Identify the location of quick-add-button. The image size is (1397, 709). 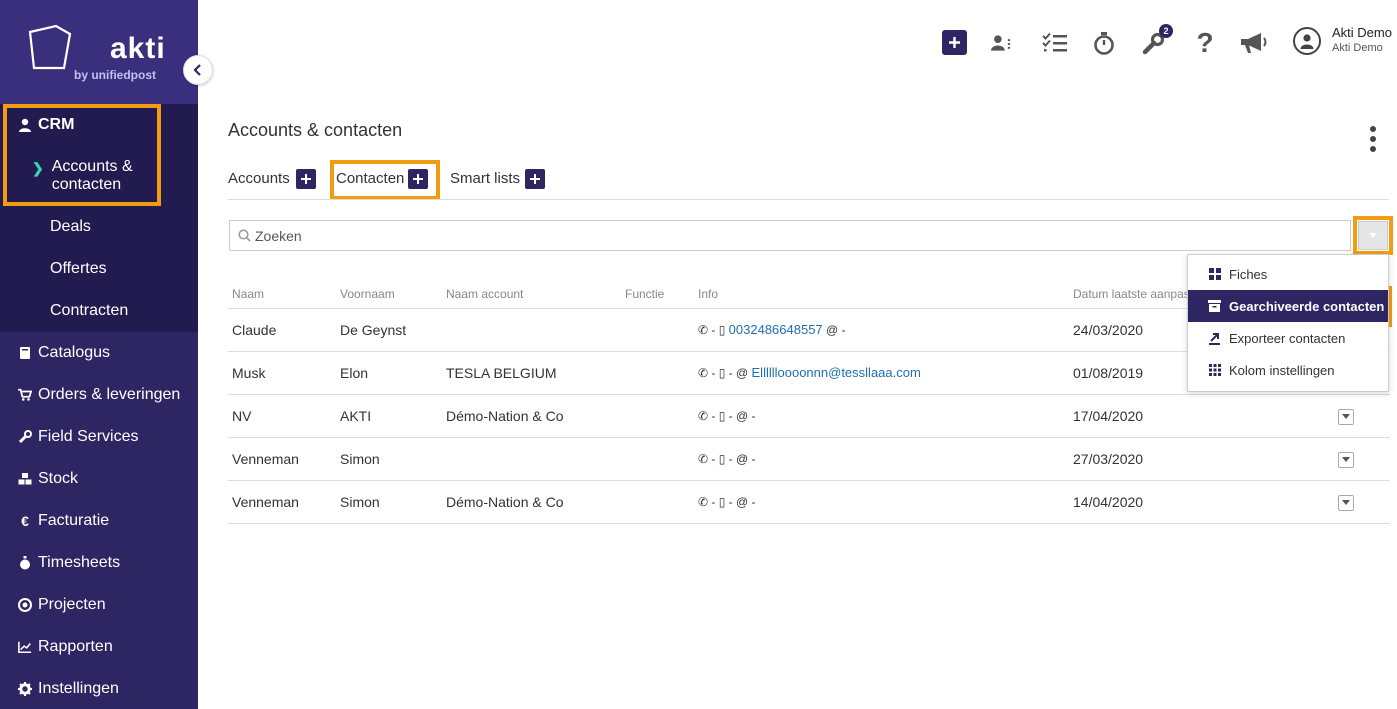
(954, 42).